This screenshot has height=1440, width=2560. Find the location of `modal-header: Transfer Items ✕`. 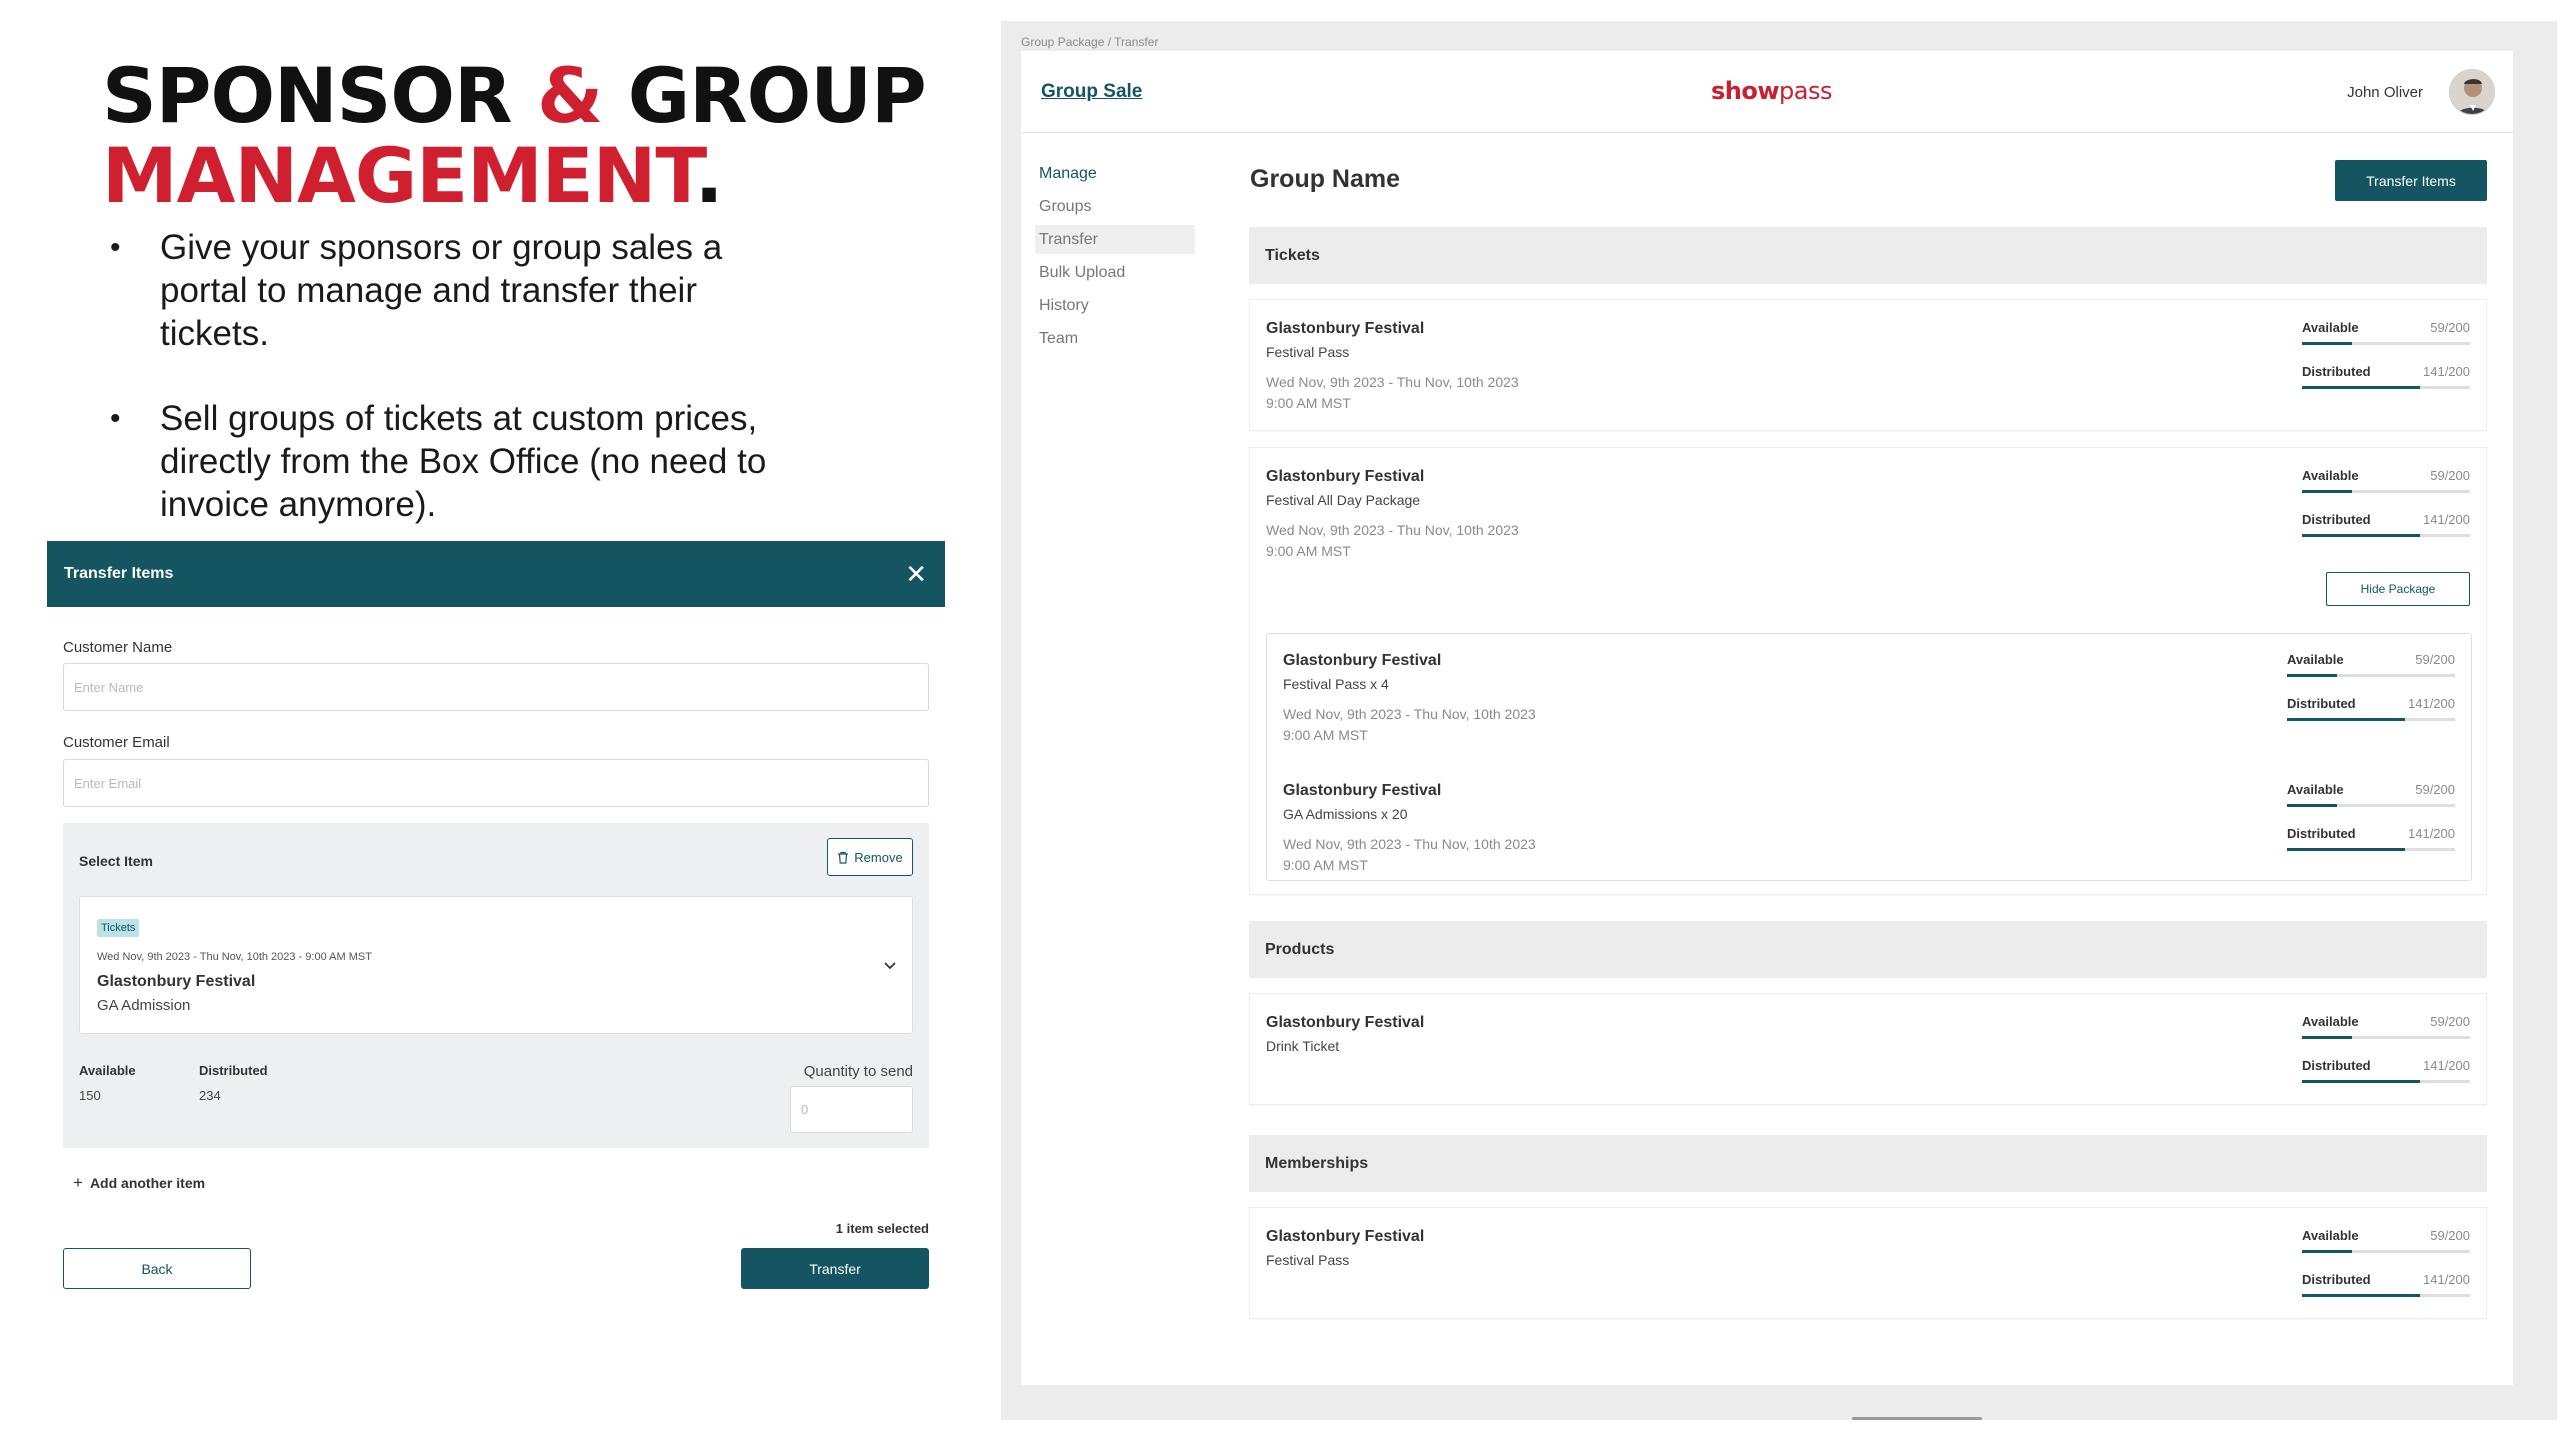

modal-header: Transfer Items ✕ is located at coordinates (496, 574).